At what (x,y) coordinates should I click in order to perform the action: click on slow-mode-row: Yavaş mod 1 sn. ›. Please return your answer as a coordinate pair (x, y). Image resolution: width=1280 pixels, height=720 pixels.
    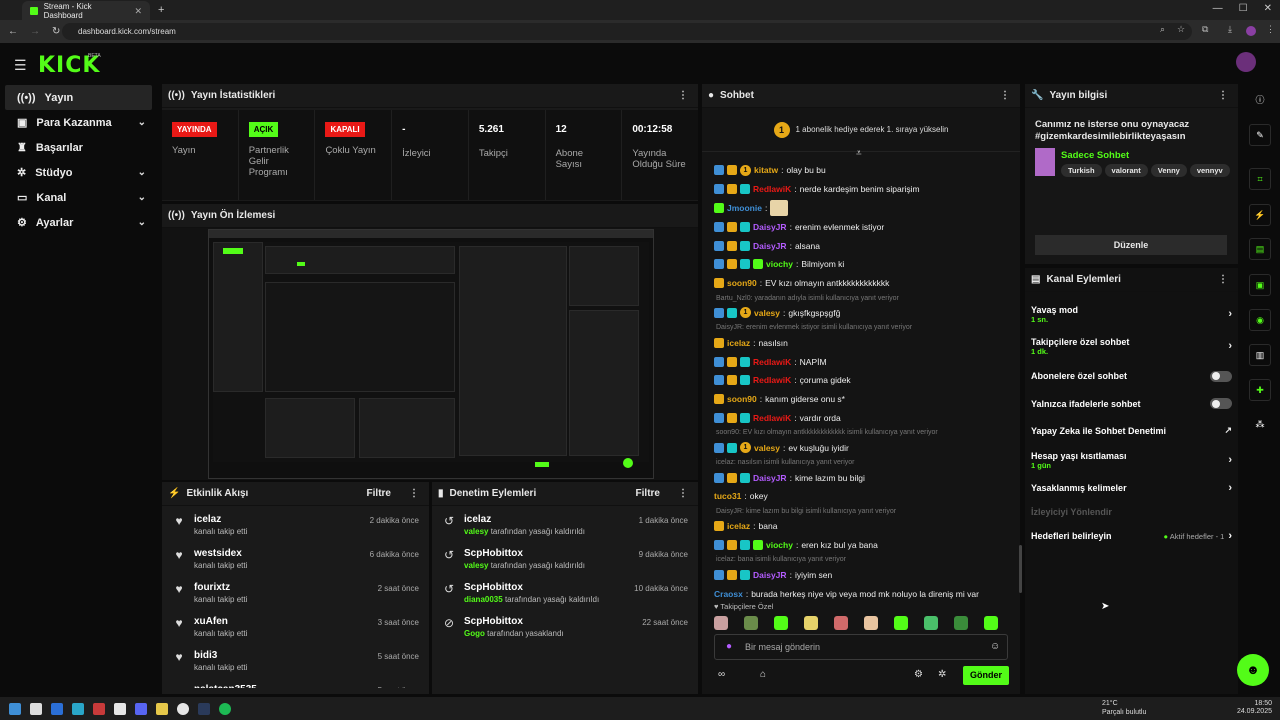
    Looking at the image, I should click on (1131, 314).